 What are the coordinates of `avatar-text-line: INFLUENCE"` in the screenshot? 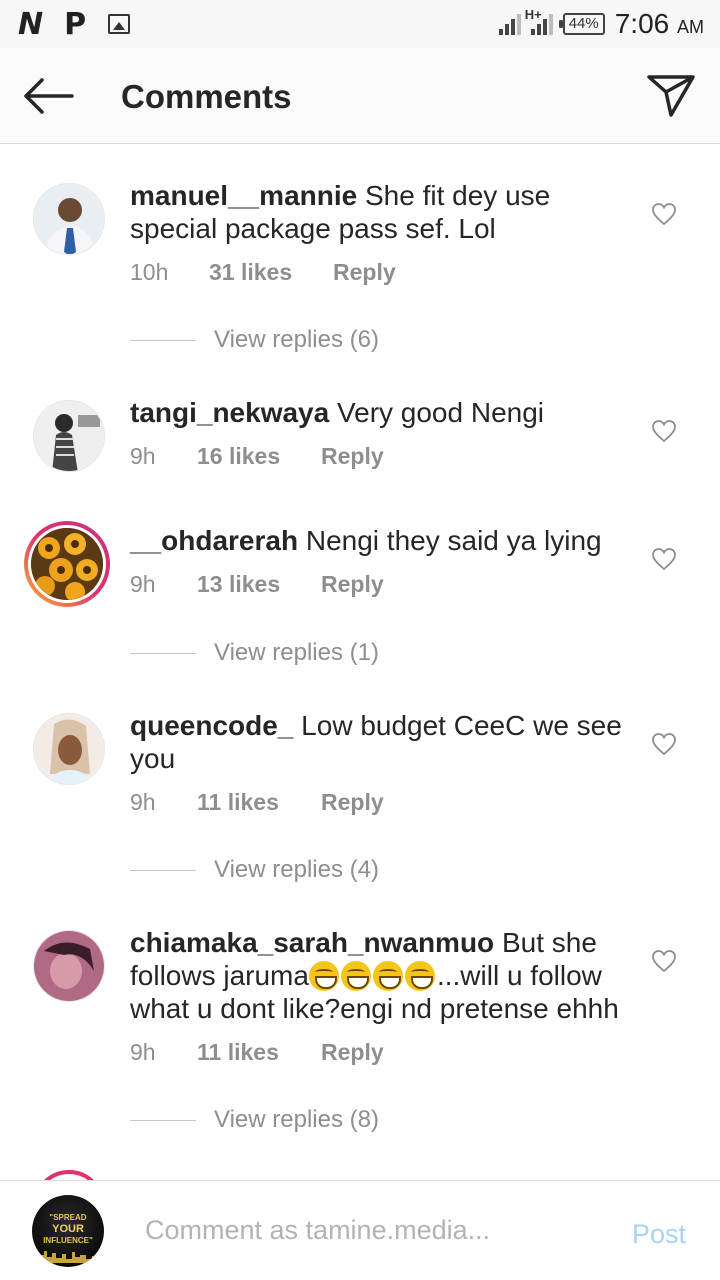 It's located at (68, 1240).